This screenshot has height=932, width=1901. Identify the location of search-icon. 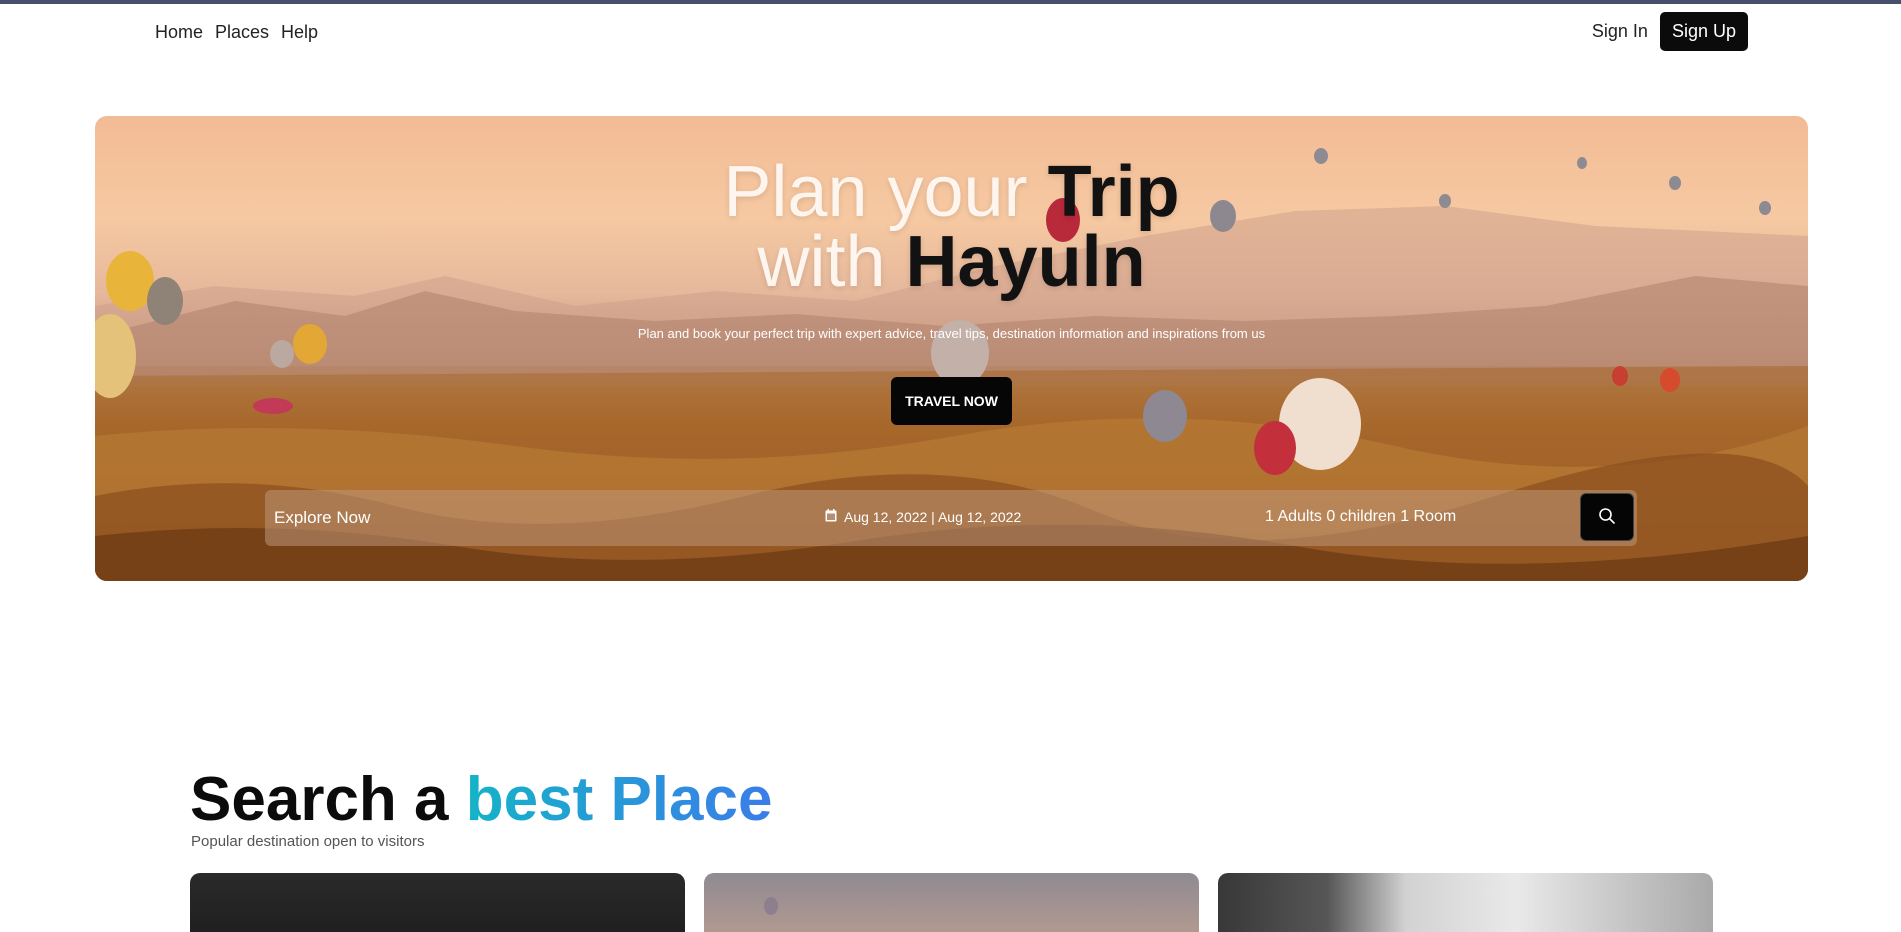
(1607, 517).